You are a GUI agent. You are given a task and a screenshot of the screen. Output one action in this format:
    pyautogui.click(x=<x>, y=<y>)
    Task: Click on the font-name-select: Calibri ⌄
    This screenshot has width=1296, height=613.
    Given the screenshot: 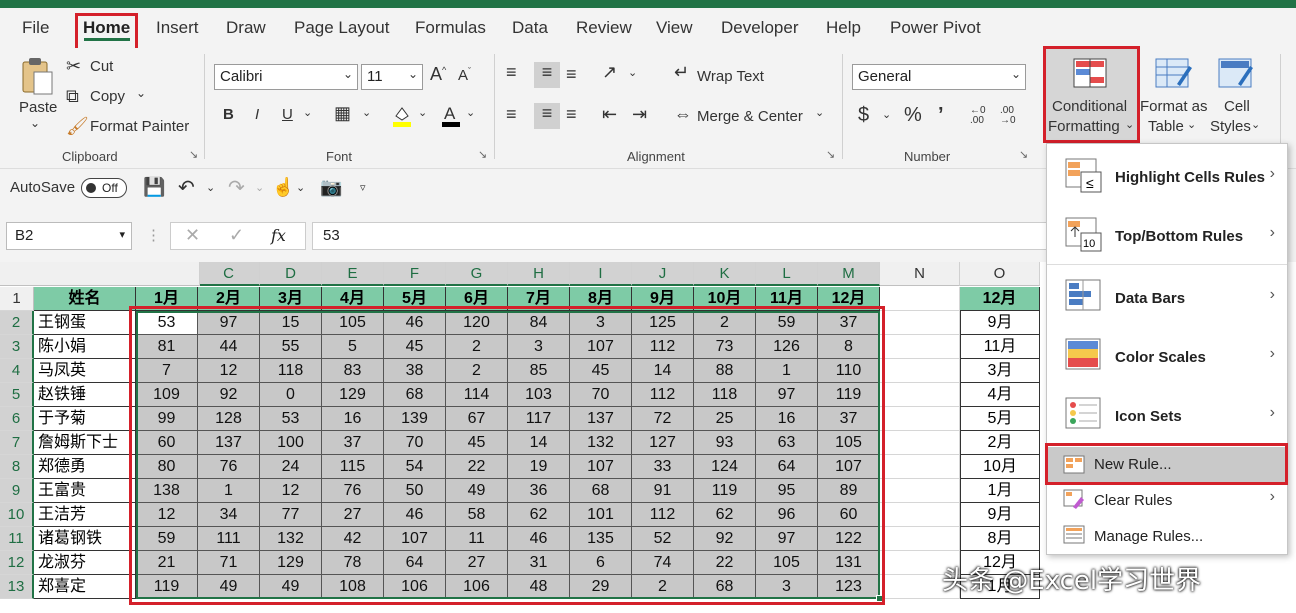 What is the action you would take?
    pyautogui.click(x=286, y=77)
    